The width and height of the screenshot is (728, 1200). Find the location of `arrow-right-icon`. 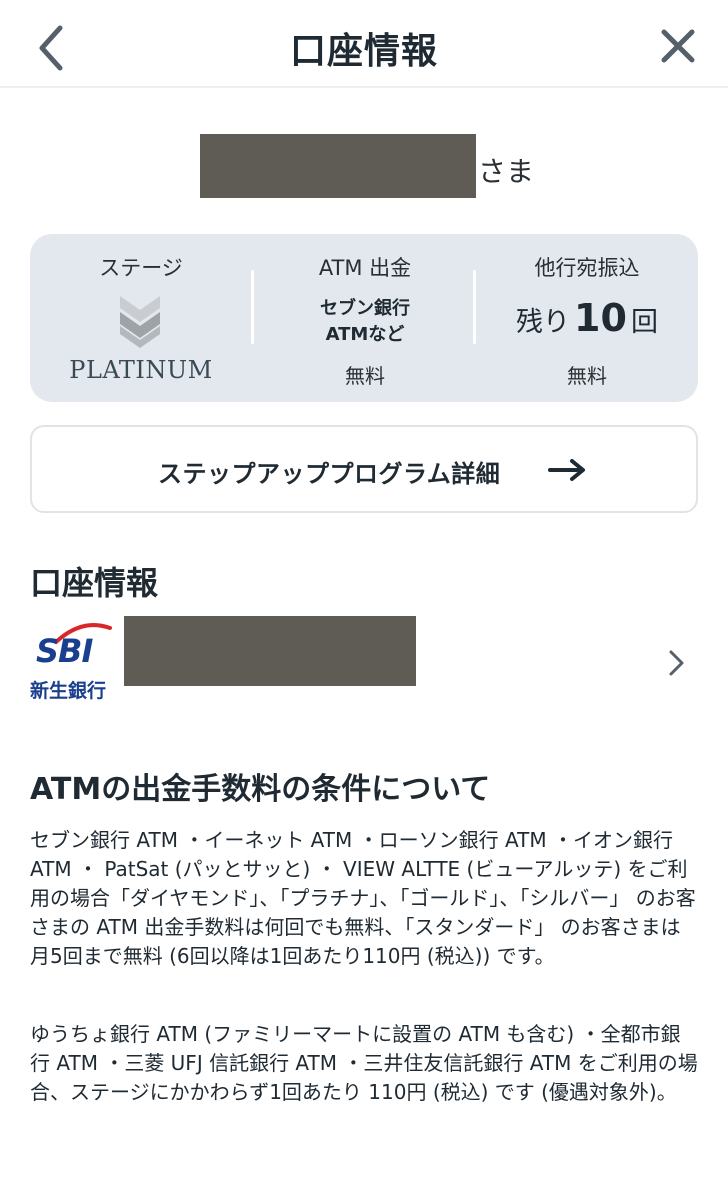

arrow-right-icon is located at coordinates (566, 470).